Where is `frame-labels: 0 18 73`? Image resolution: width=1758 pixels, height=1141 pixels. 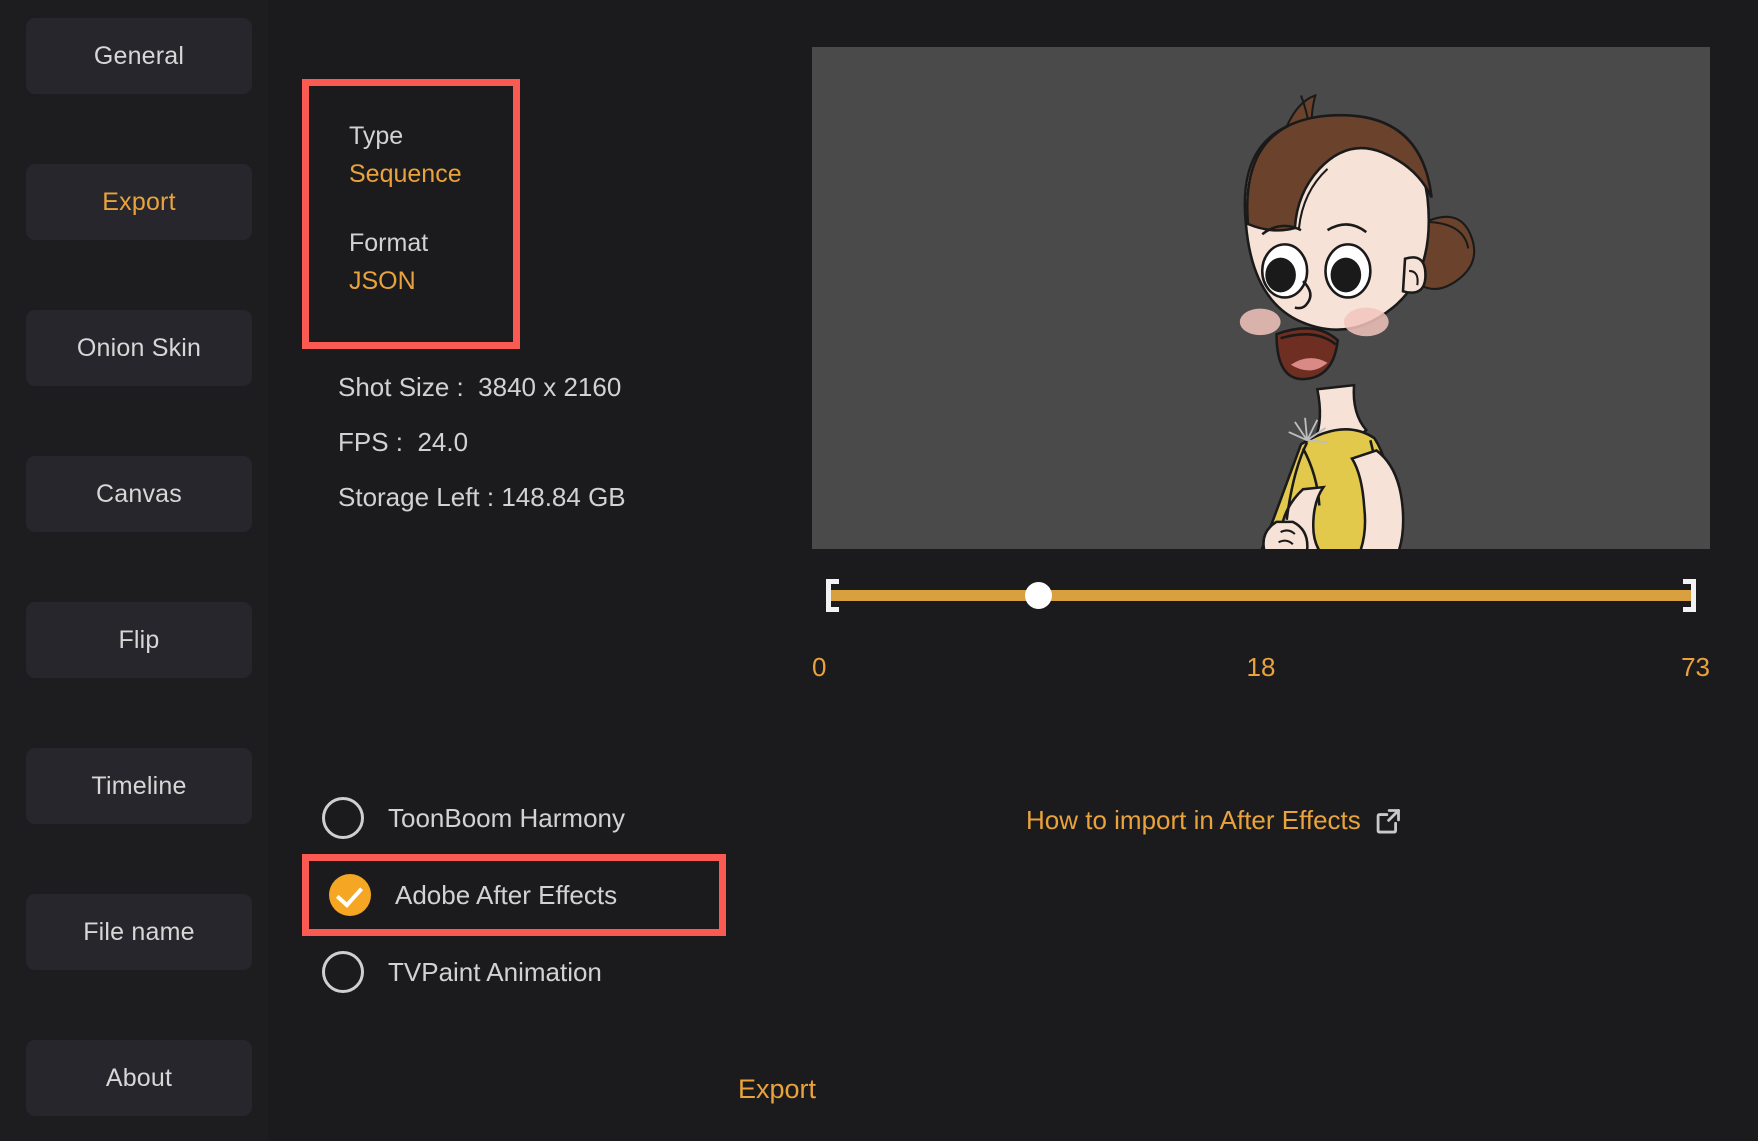
frame-labels: 0 18 73 is located at coordinates (1261, 669).